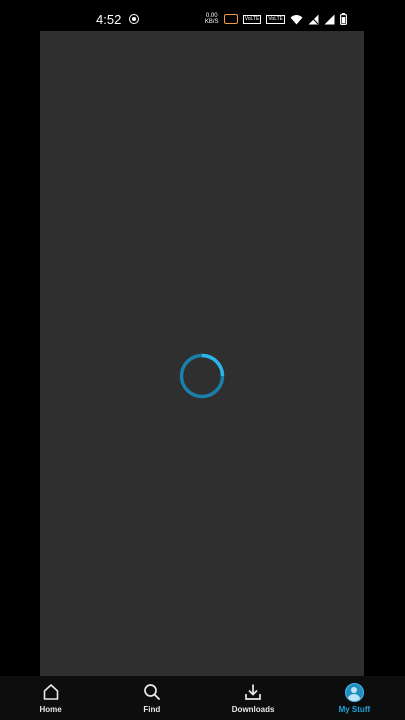  Describe the element at coordinates (109, 19) in the screenshot. I see `status-time: 4:52` at that location.